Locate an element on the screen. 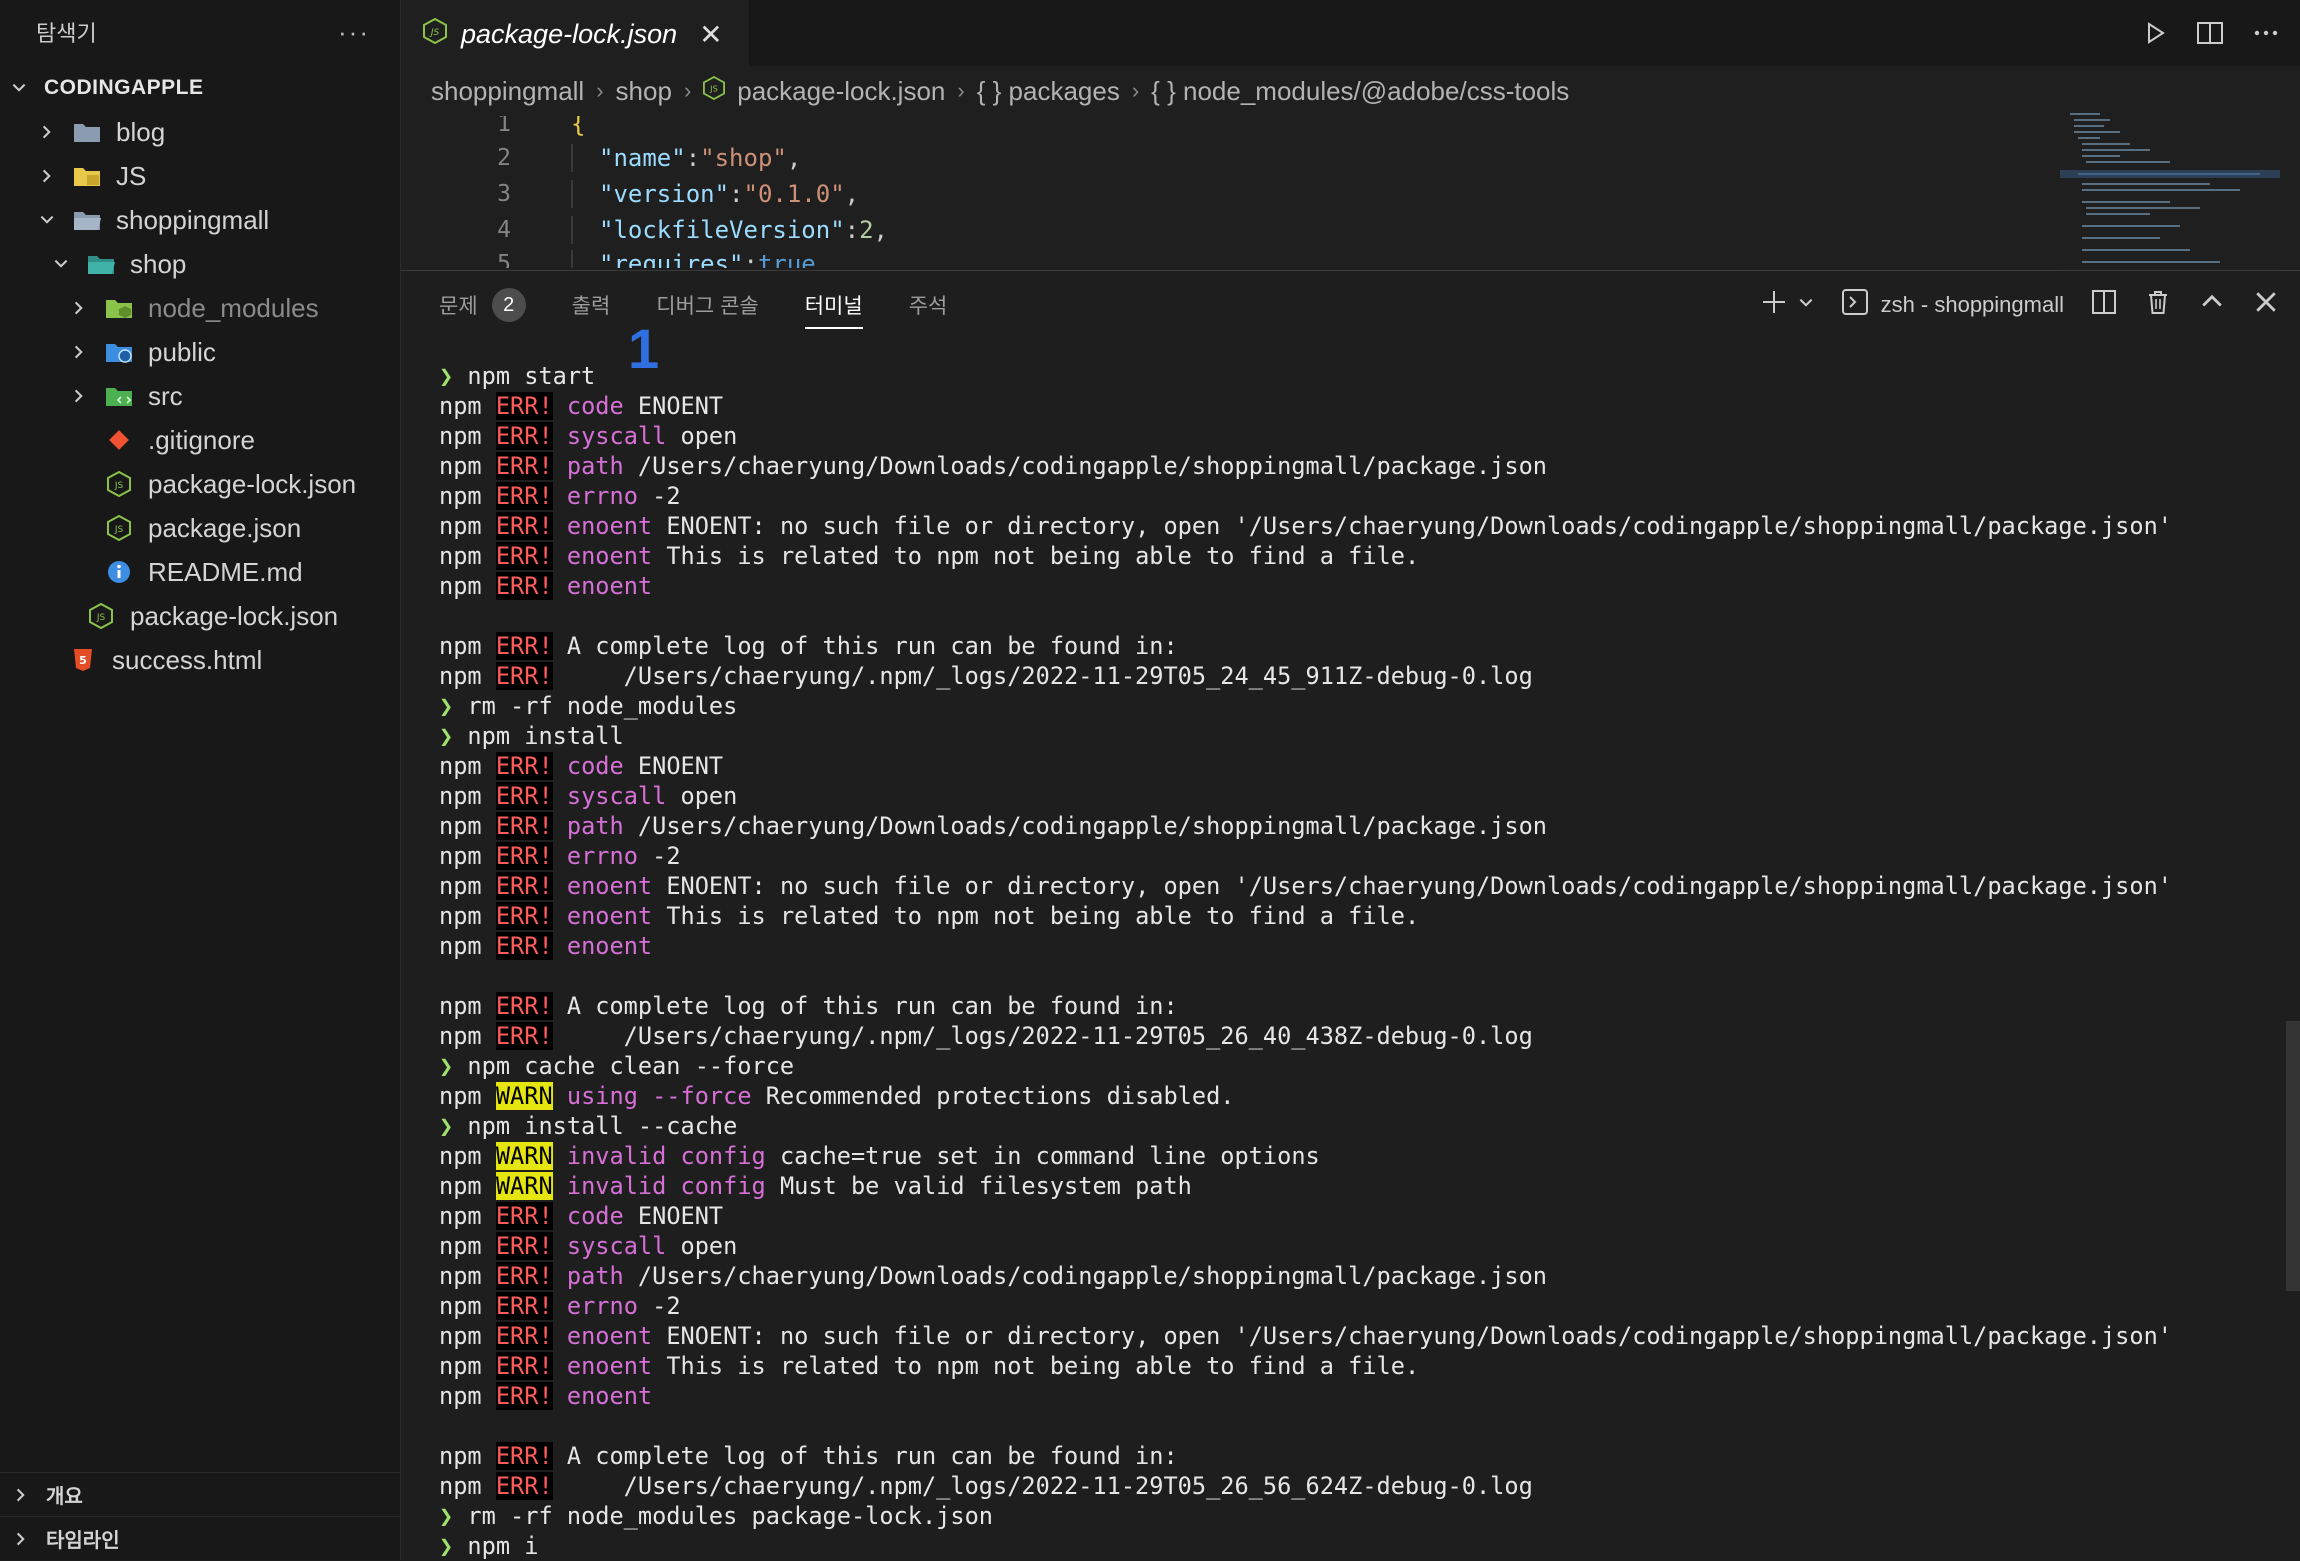  timeline-section: 타임라인 is located at coordinates (200, 1538).